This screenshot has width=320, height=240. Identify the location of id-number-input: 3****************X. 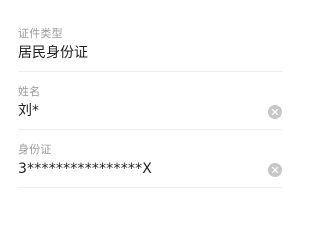
(85, 169).